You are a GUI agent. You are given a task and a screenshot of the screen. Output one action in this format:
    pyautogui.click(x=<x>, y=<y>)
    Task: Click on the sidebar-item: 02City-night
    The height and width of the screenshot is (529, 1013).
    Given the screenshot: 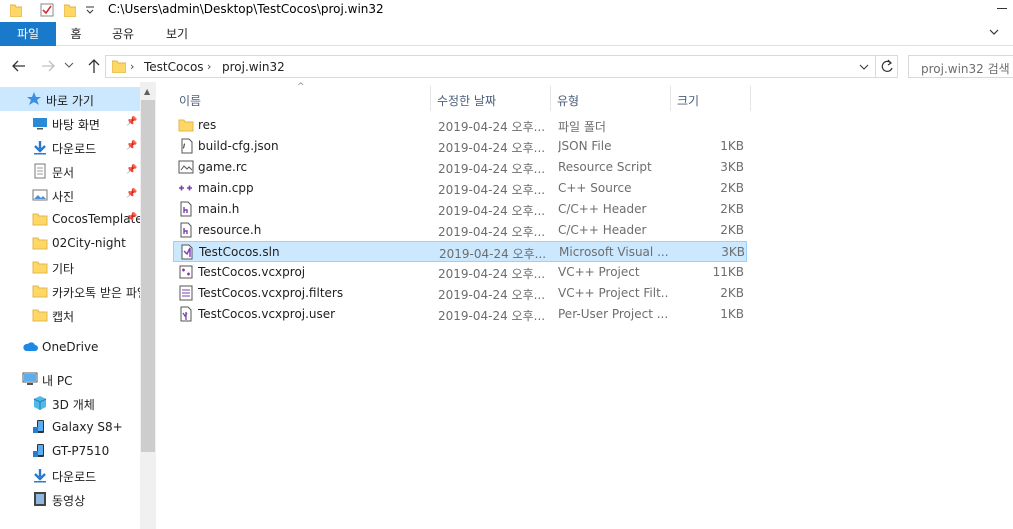 What is the action you would take?
    pyautogui.click(x=70, y=243)
    